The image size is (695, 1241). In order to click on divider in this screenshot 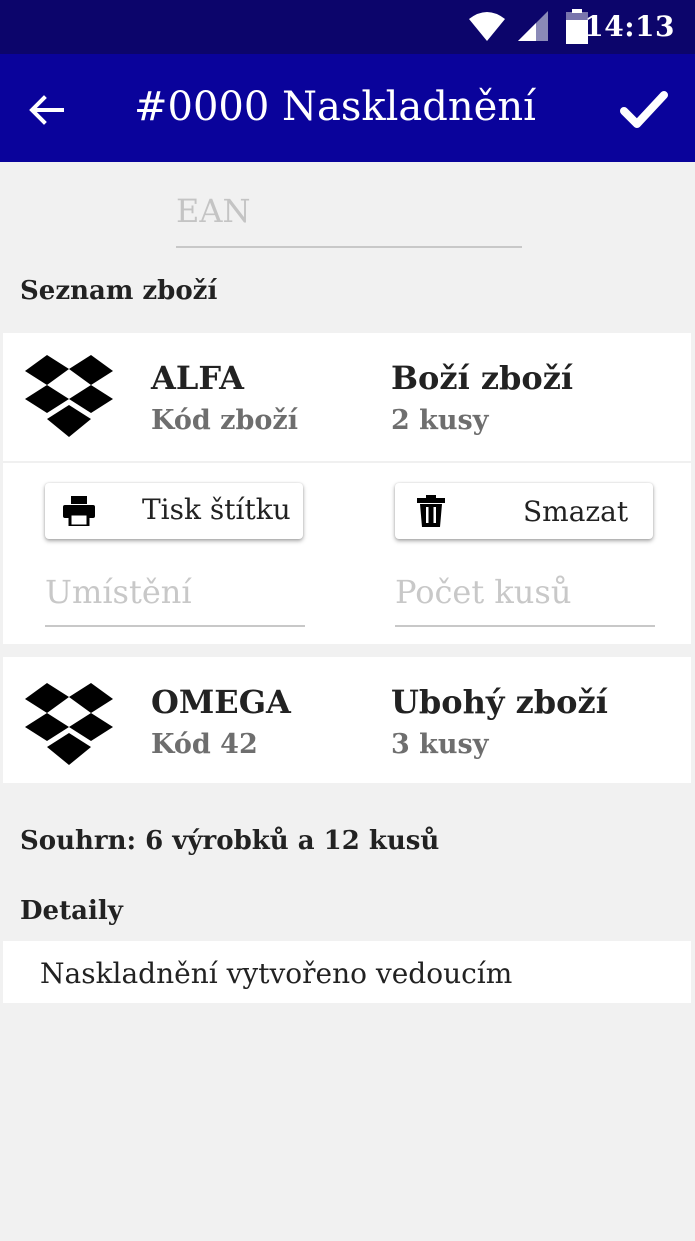, I will do `click(347, 462)`.